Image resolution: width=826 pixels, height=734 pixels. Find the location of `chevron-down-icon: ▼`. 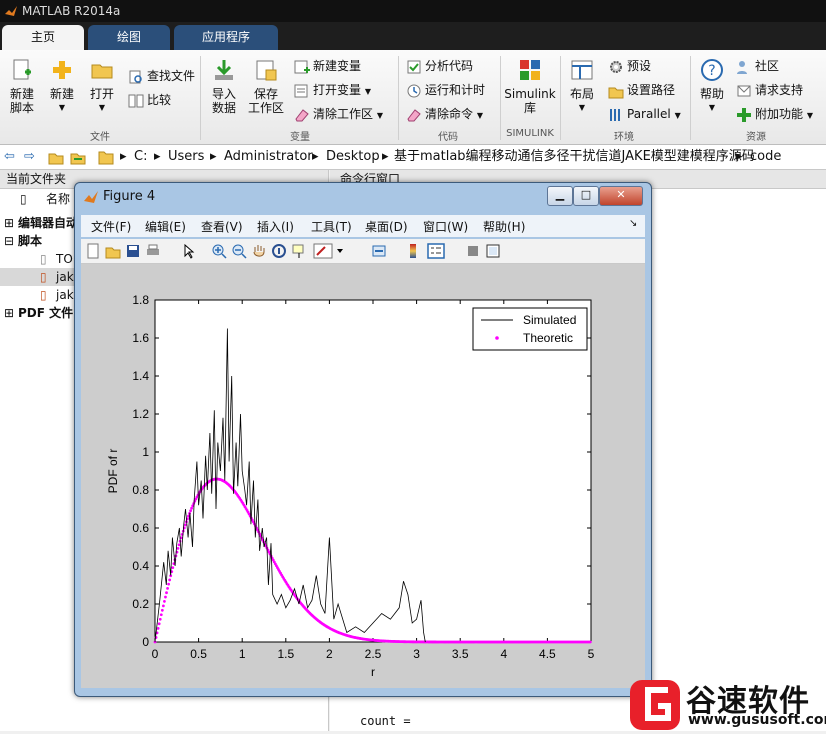

chevron-down-icon: ▼ is located at coordinates (582, 107).